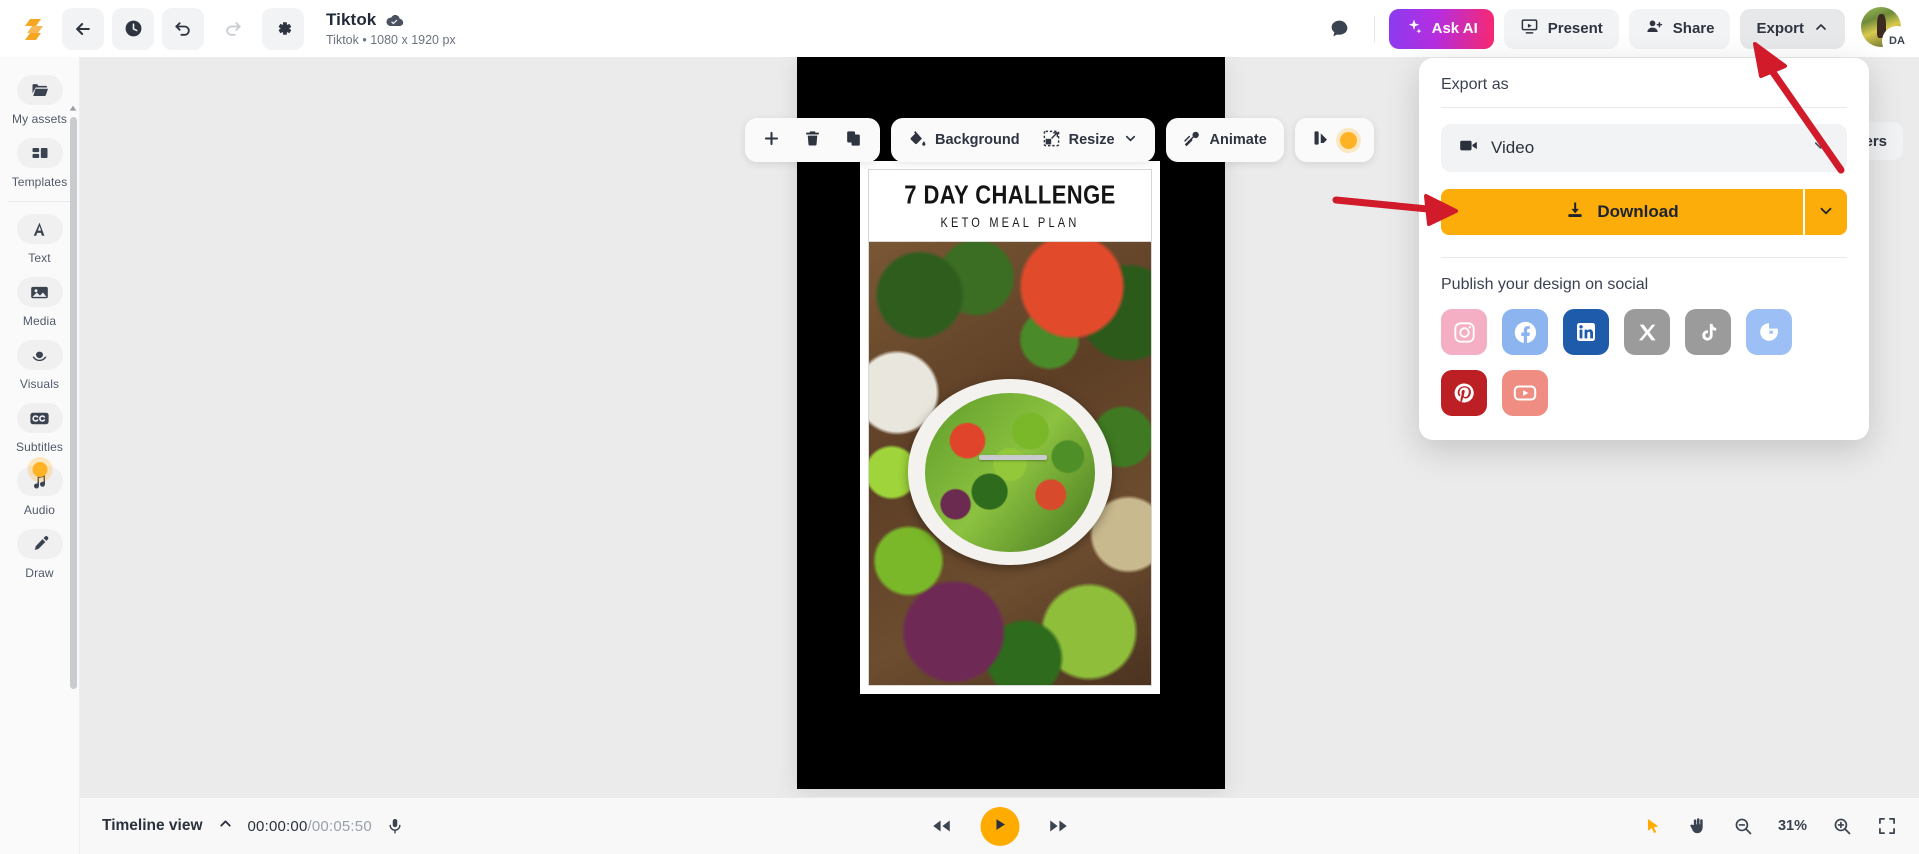 The height and width of the screenshot is (854, 1919). Describe the element at coordinates (1374, 28) in the screenshot. I see `toolbar-divider` at that location.